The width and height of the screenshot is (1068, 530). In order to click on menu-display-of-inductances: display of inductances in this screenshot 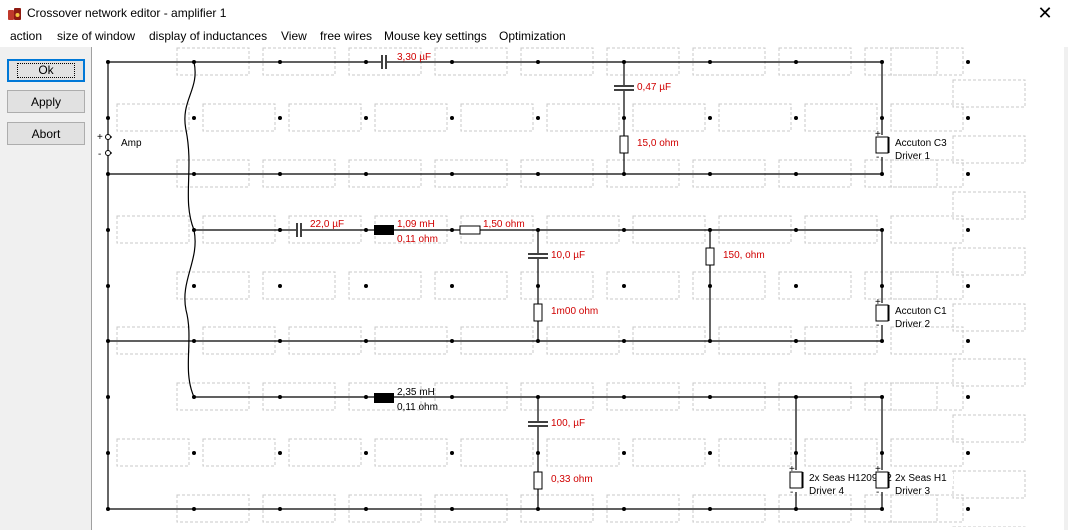, I will do `click(208, 36)`.